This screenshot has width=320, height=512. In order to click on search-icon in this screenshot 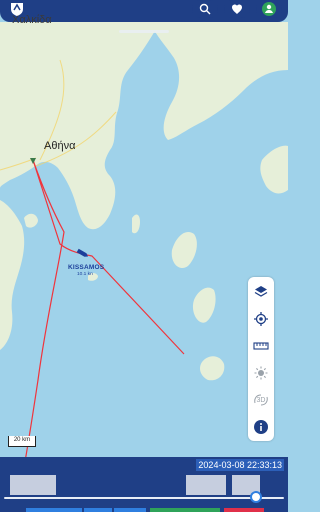, I will do `click(205, 9)`.